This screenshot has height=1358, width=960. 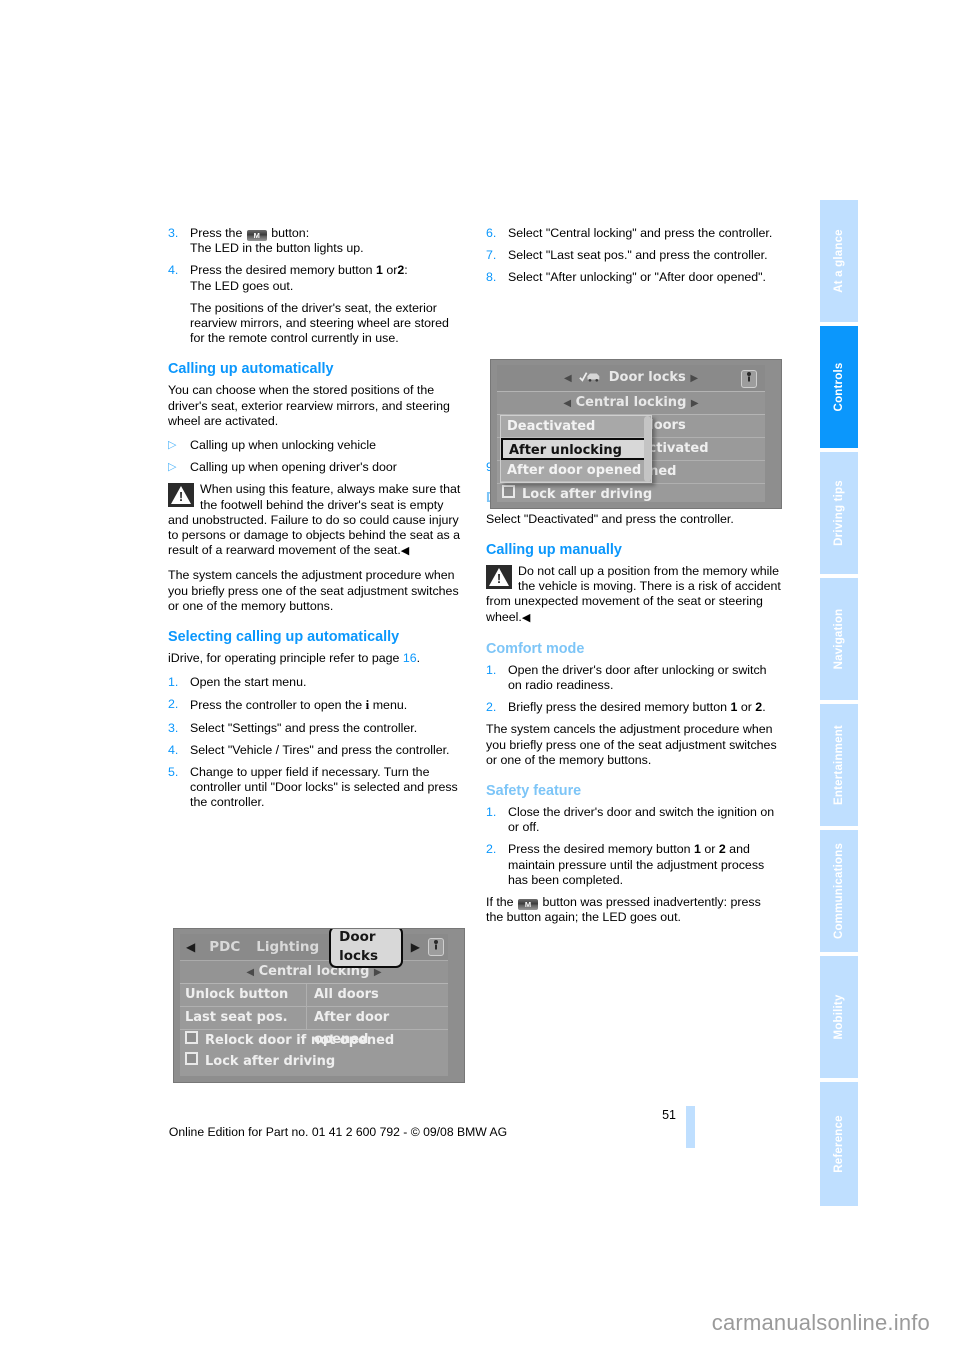 I want to click on screen-row-unlock-button: Unlock button All doors, so click(x=314, y=995).